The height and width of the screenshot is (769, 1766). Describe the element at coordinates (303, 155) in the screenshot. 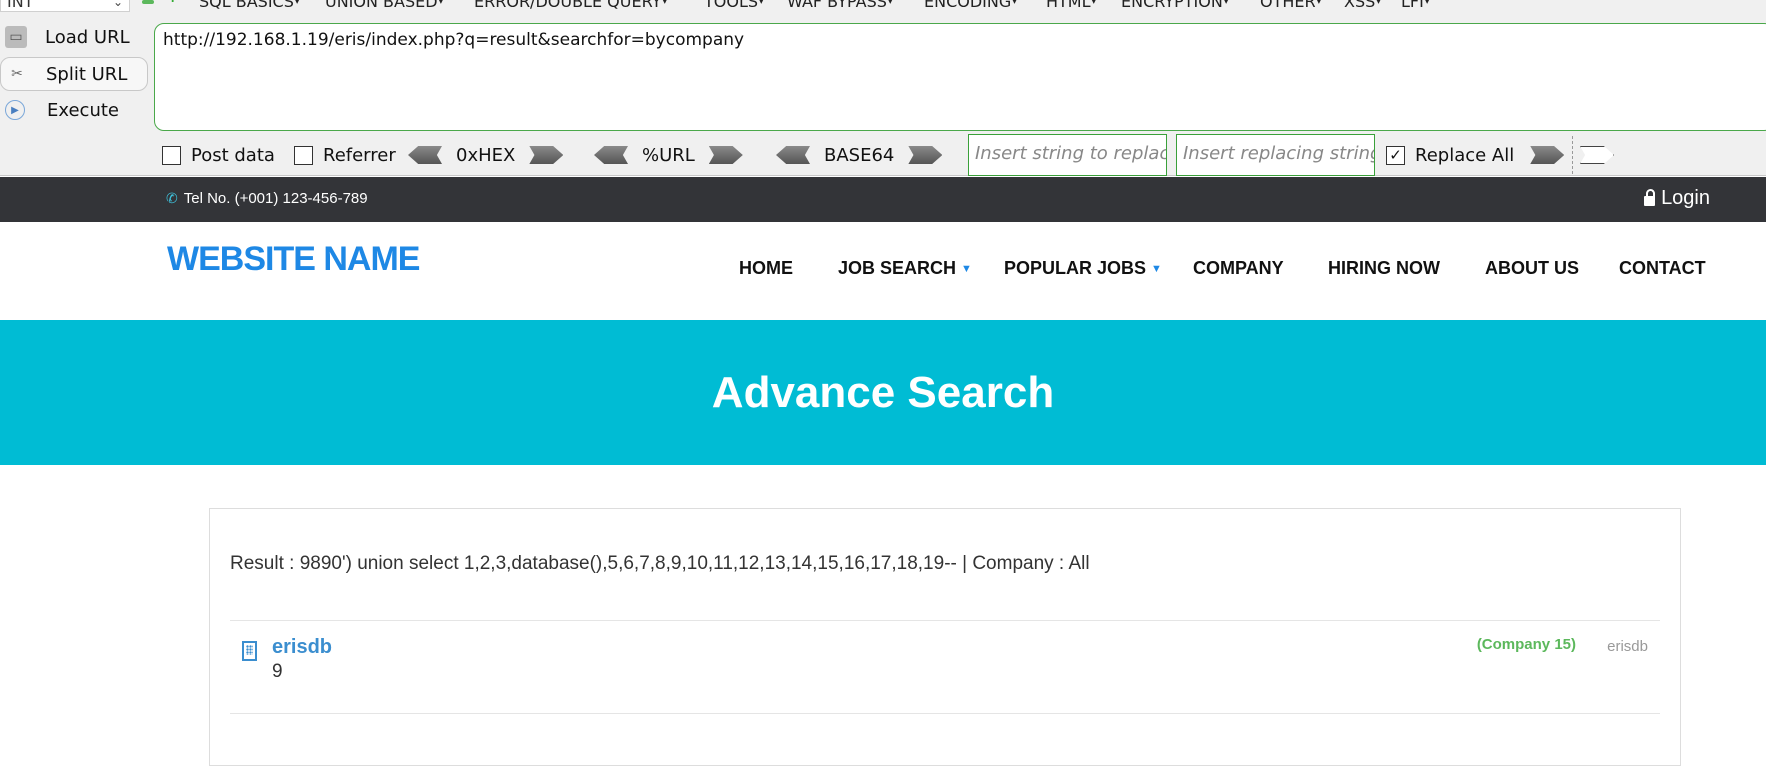

I see `referrer-checkbox` at that location.